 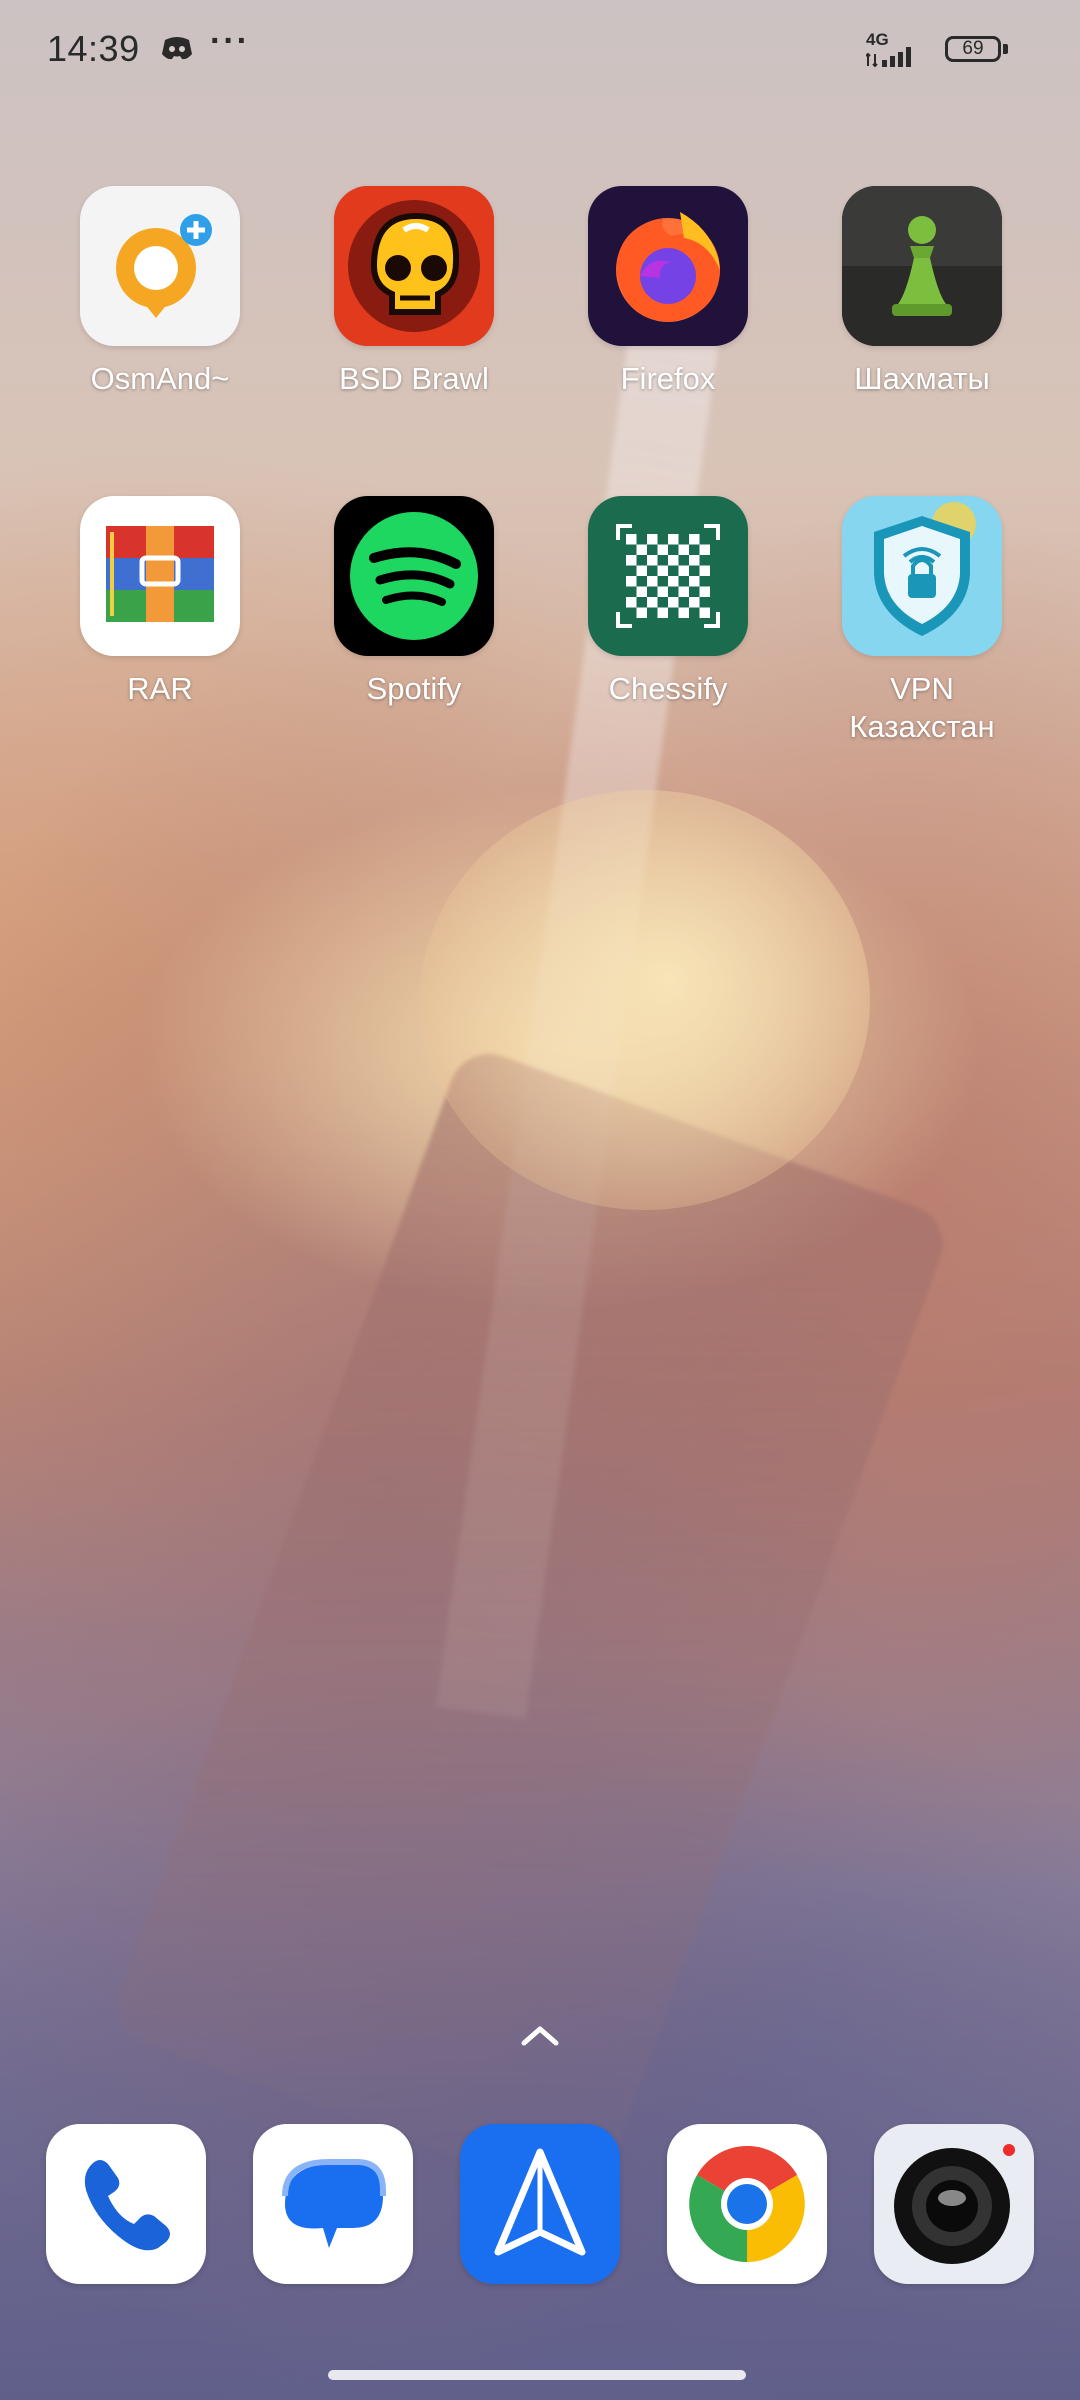 I want to click on battery-icon: 69, so click(x=973, y=49).